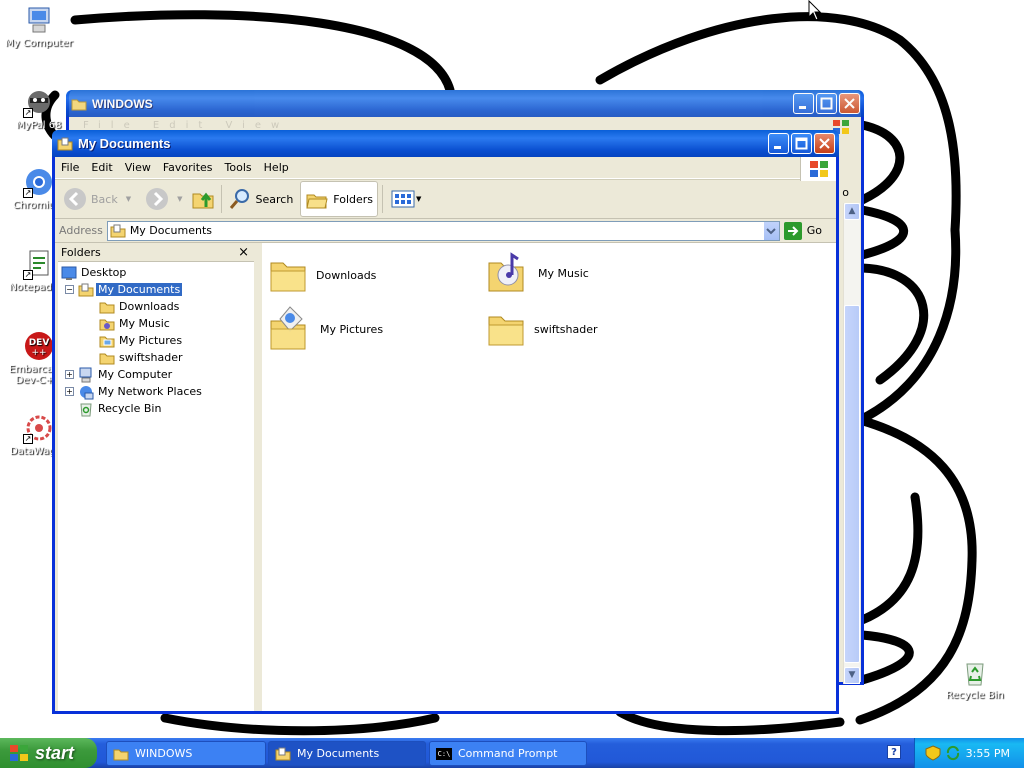  Describe the element at coordinates (118, 230) in the screenshot. I see `my-documents-small-icon` at that location.